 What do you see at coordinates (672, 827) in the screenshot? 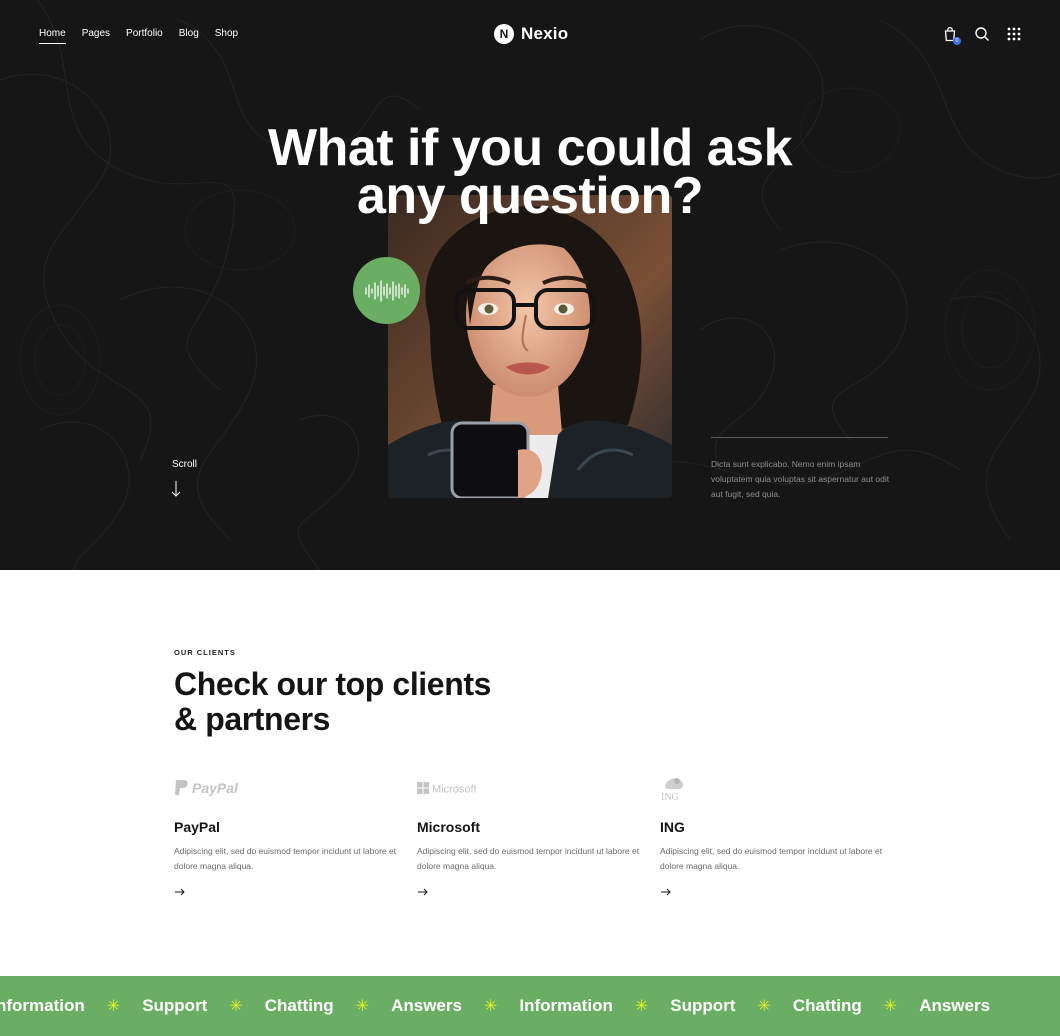
I see `client-name: ING` at bounding box center [672, 827].